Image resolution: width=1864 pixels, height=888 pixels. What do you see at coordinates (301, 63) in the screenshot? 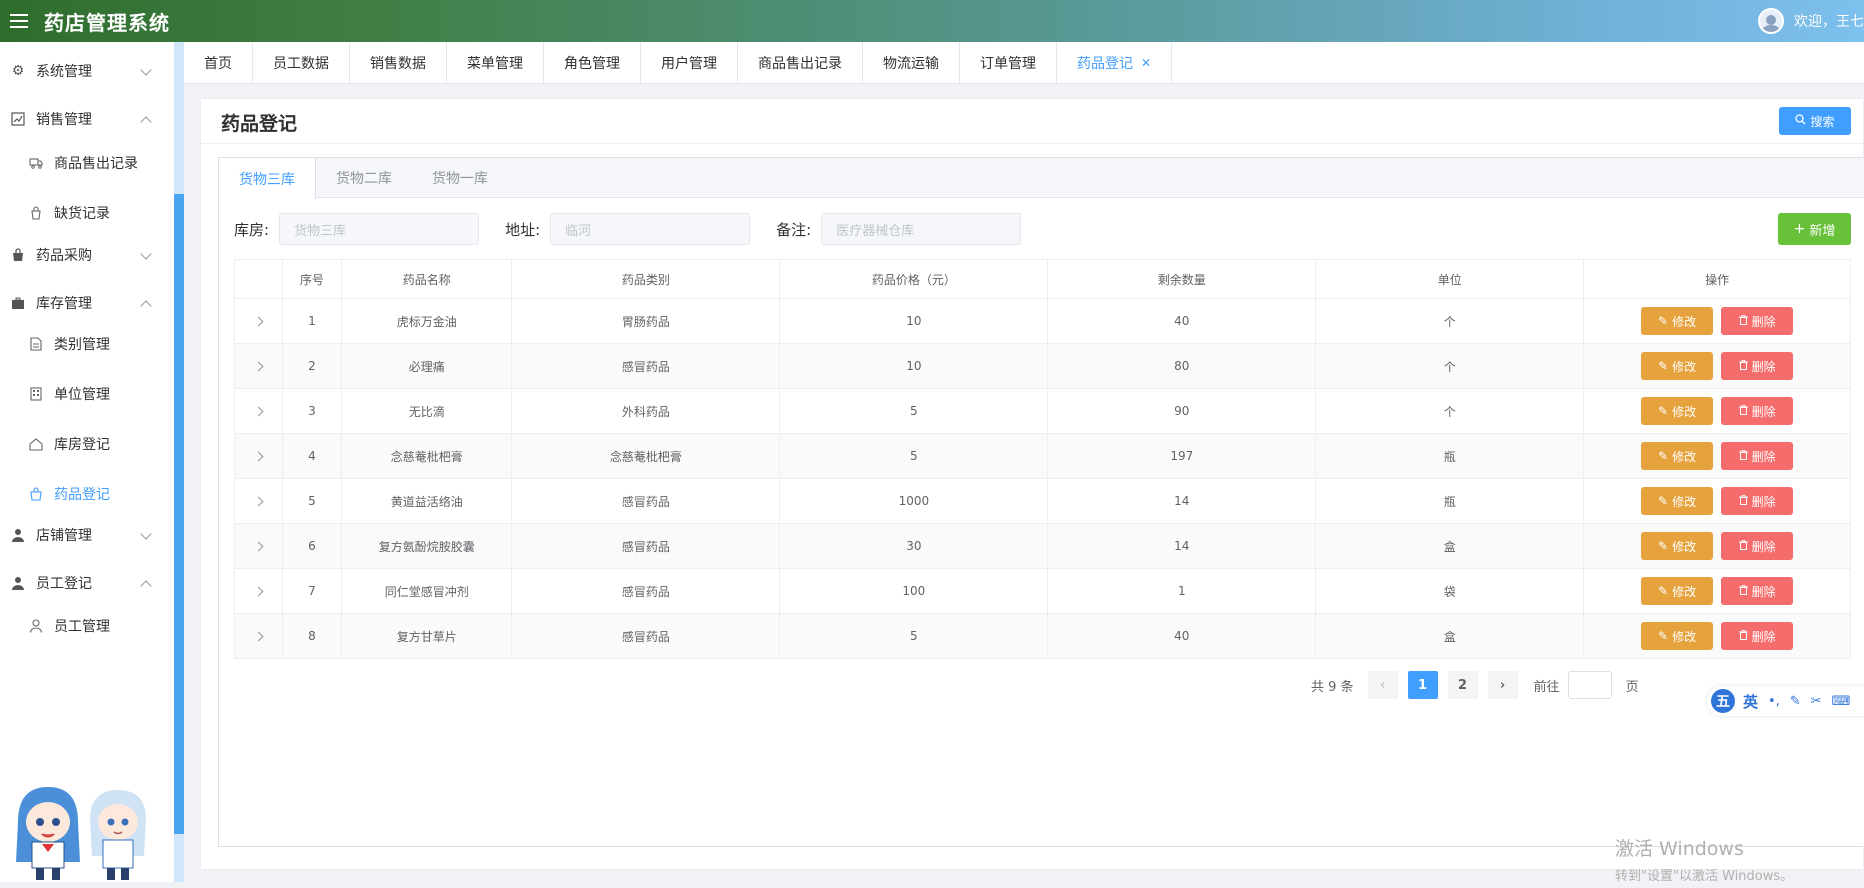
I see `tab-staff-data: 员工数据` at bounding box center [301, 63].